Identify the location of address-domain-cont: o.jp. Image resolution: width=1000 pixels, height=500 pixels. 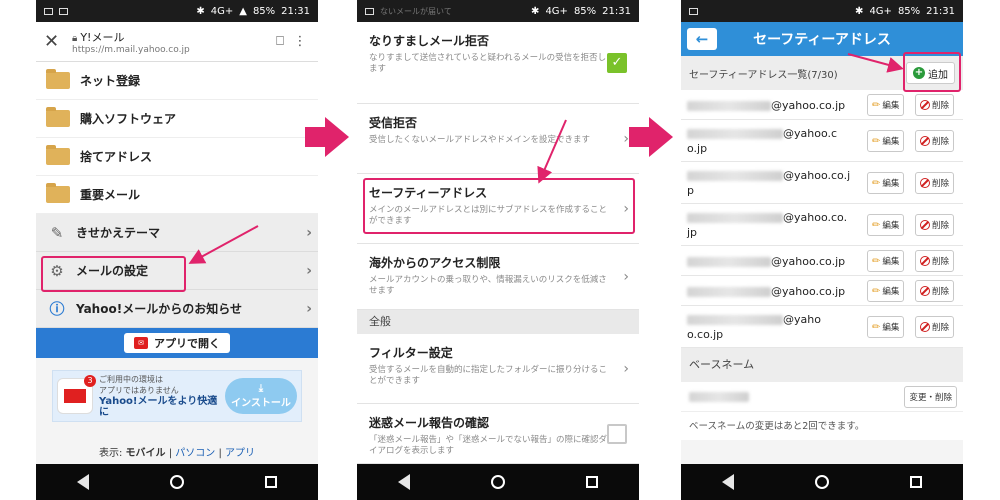
(697, 148).